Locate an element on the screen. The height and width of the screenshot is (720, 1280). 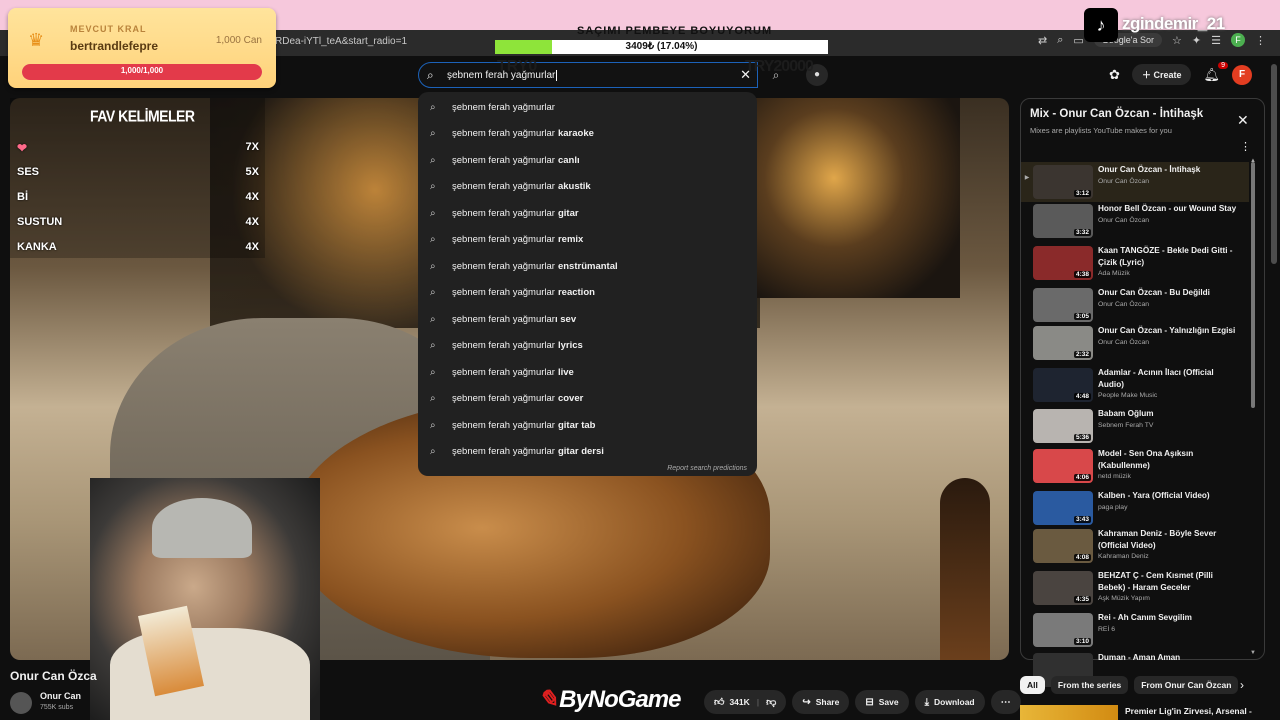
translate-icon: ⇄ is located at coordinates (1042, 40).